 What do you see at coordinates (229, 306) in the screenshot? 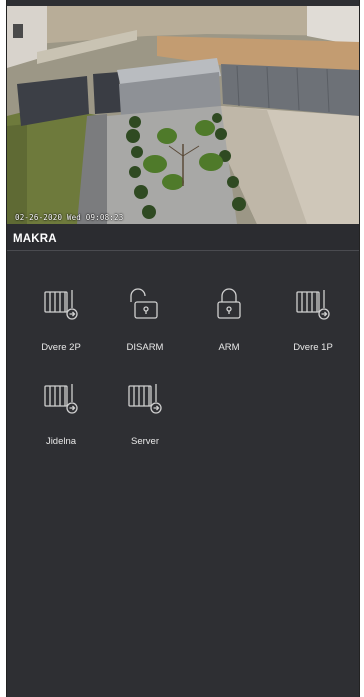
I see `lock-icon` at bounding box center [229, 306].